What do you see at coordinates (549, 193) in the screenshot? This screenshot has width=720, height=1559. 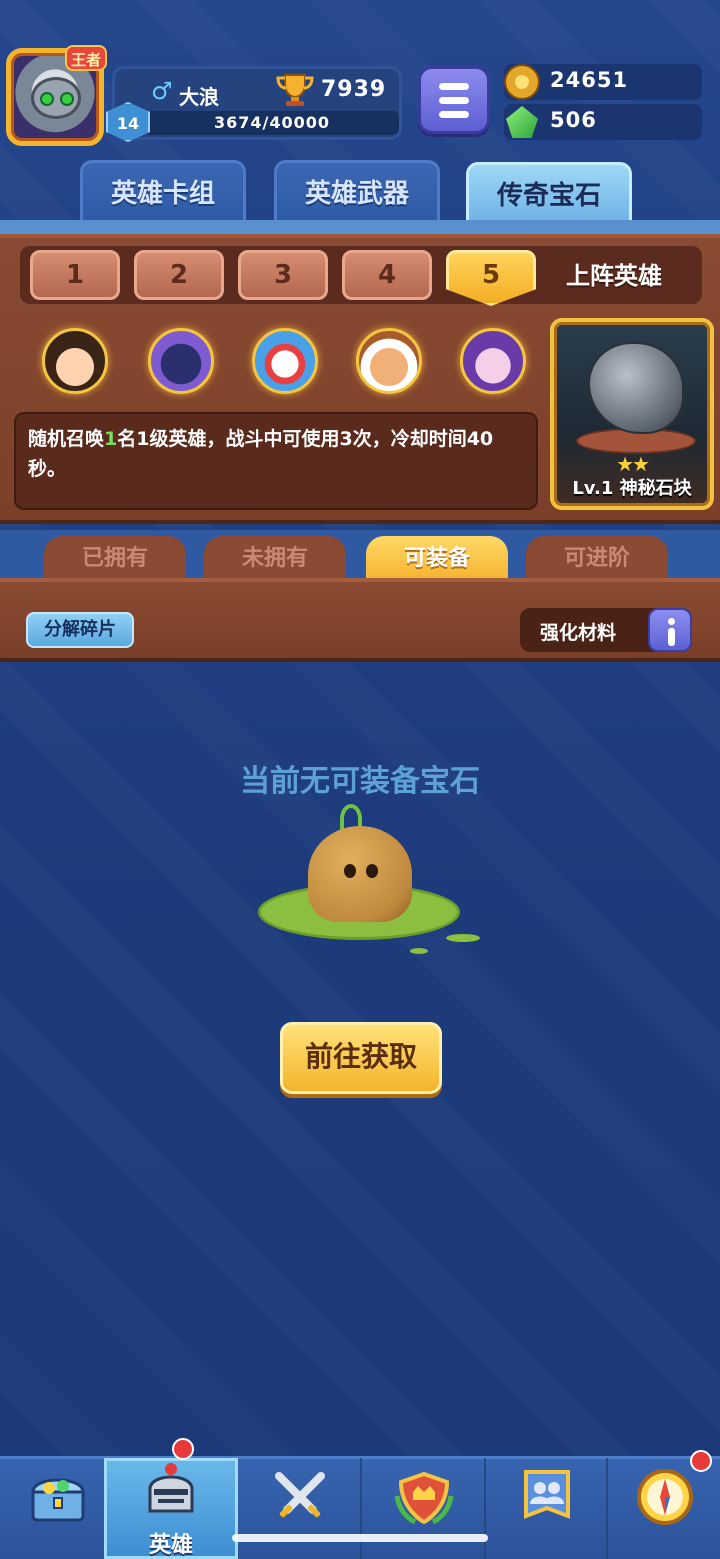 I see `tab-legendary-gem: 传奇宝石` at bounding box center [549, 193].